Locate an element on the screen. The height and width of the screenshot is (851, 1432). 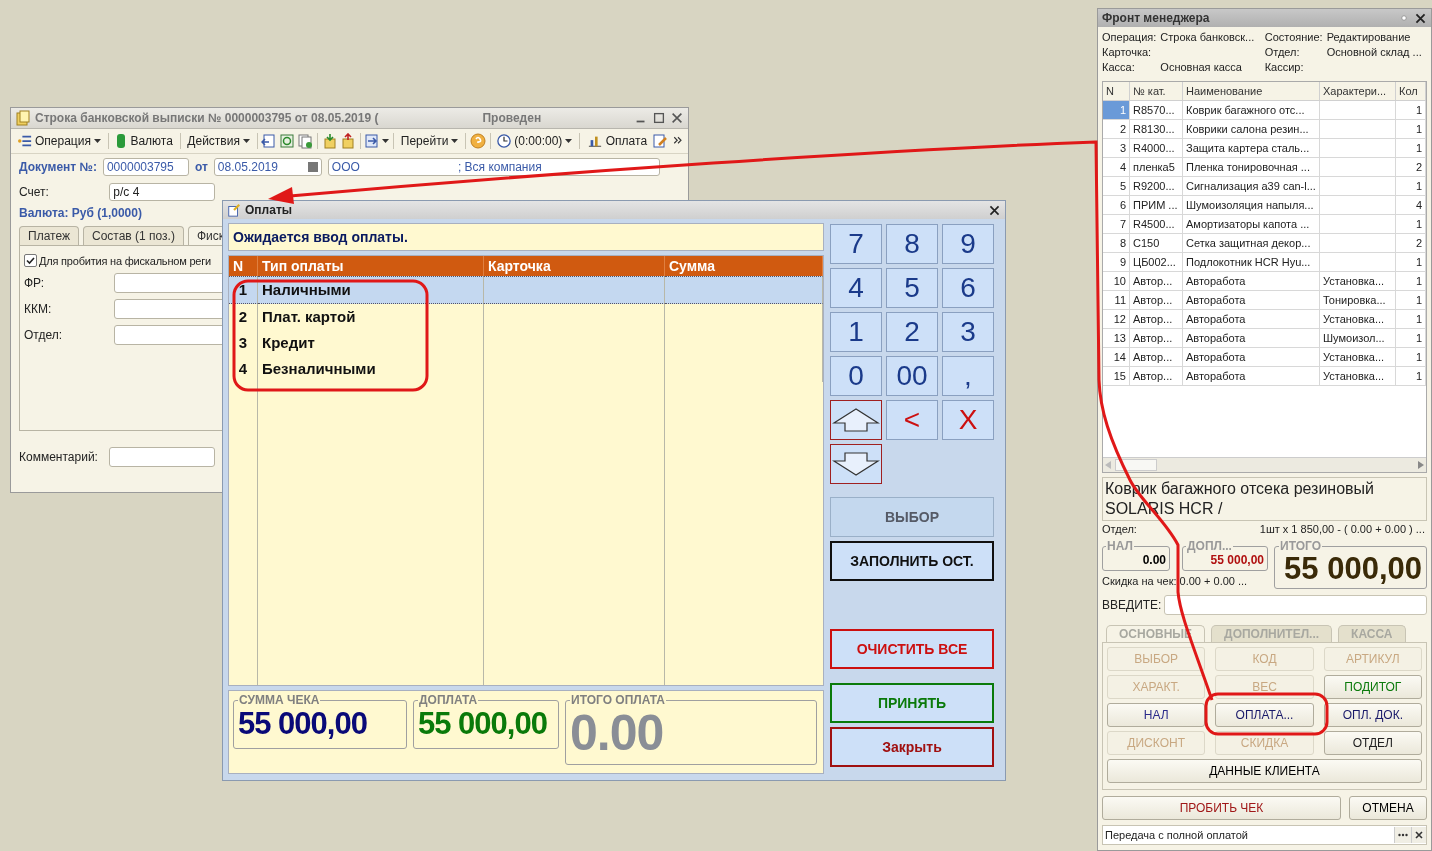
down-button is located at coordinates (856, 464).